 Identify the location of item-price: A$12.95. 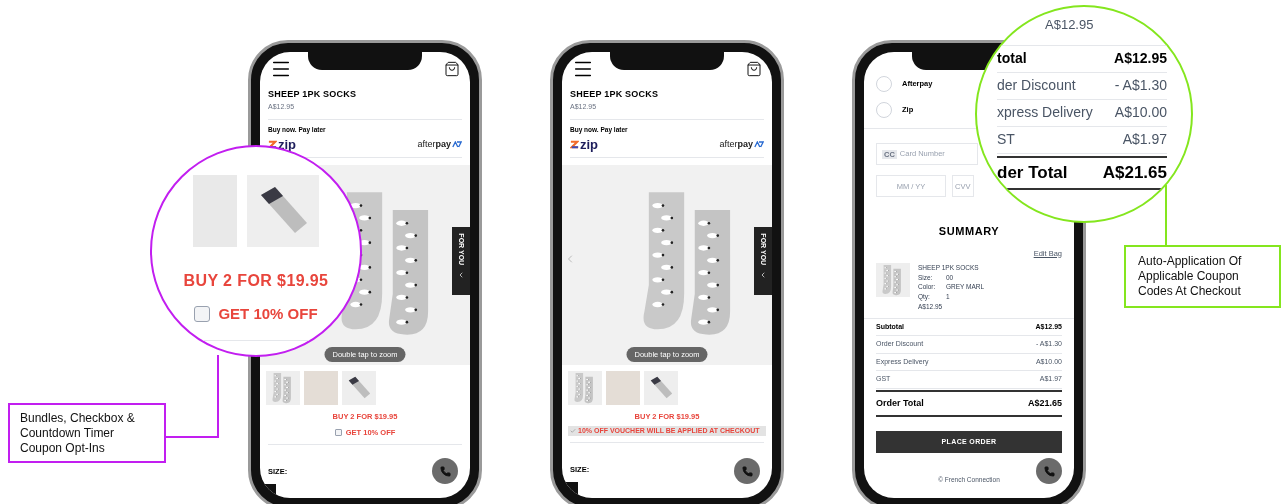
(1069, 25).